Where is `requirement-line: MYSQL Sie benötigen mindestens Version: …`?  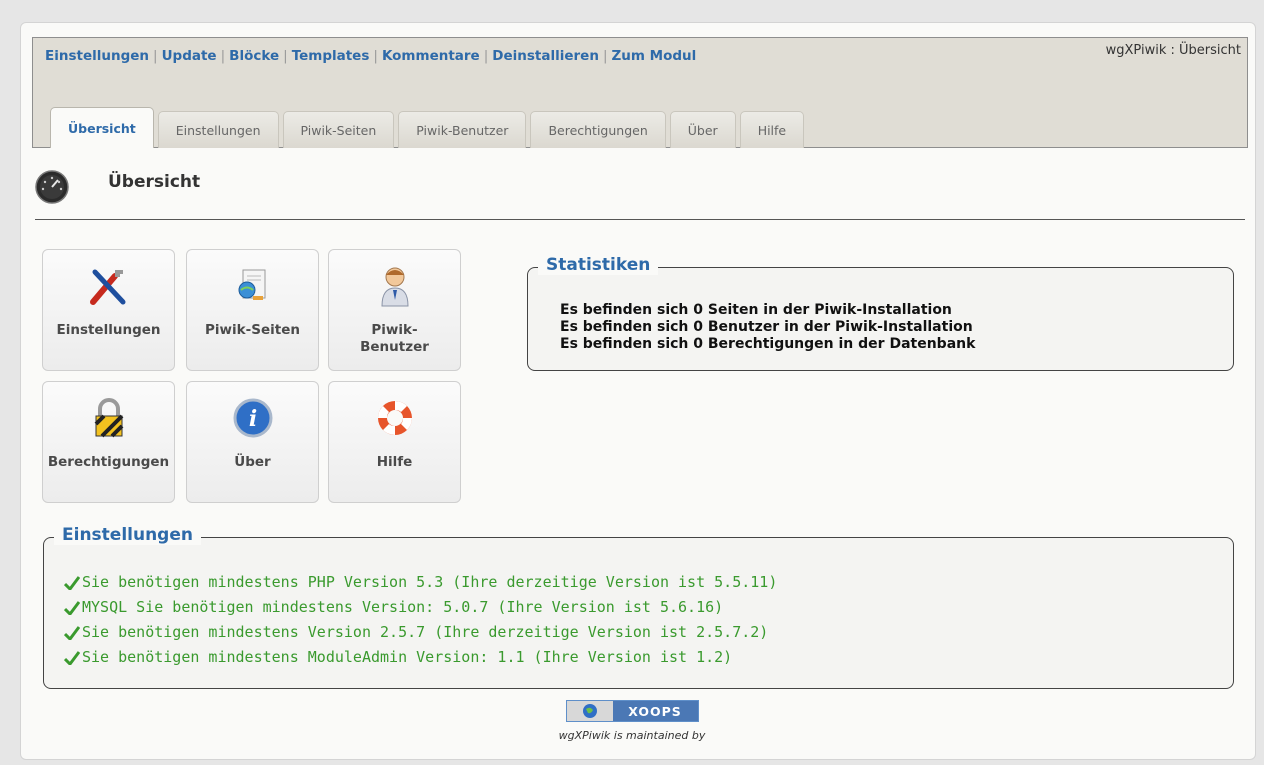 requirement-line: MYSQL Sie benötigen mindestens Version: … is located at coordinates (420, 607).